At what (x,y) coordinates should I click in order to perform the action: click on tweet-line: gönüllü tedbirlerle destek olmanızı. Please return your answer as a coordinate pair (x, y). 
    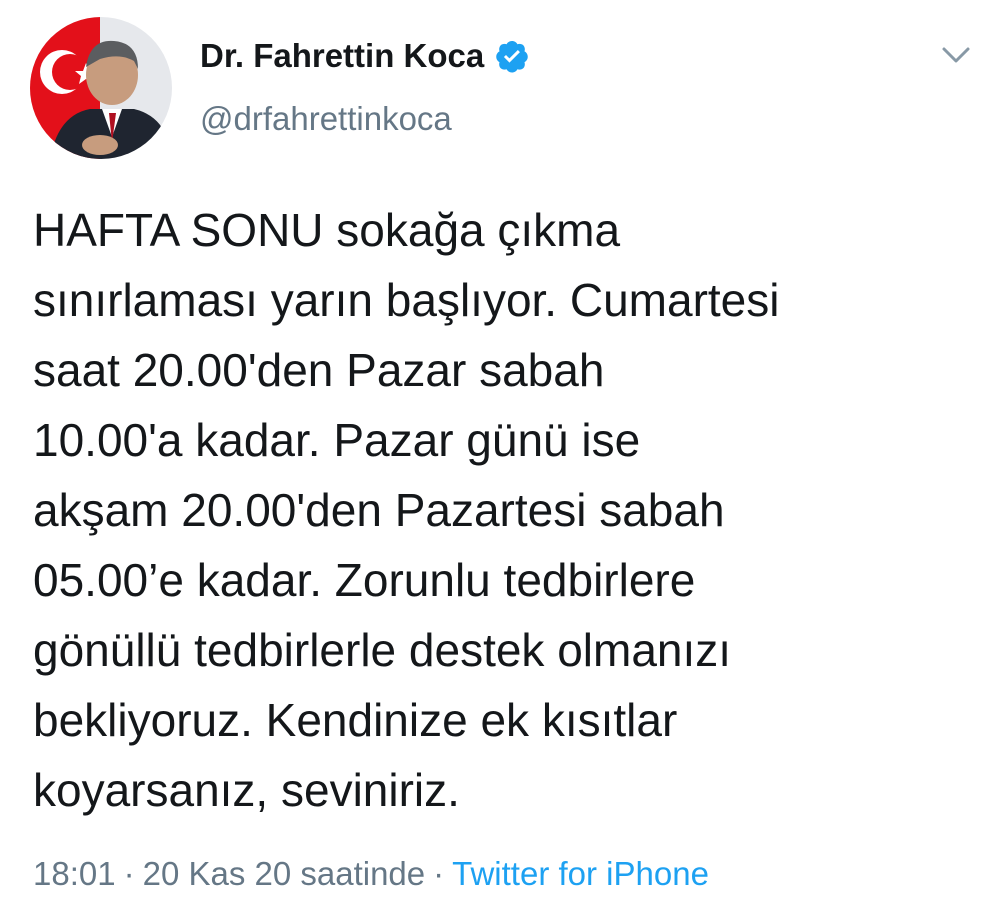
    Looking at the image, I should click on (382, 650).